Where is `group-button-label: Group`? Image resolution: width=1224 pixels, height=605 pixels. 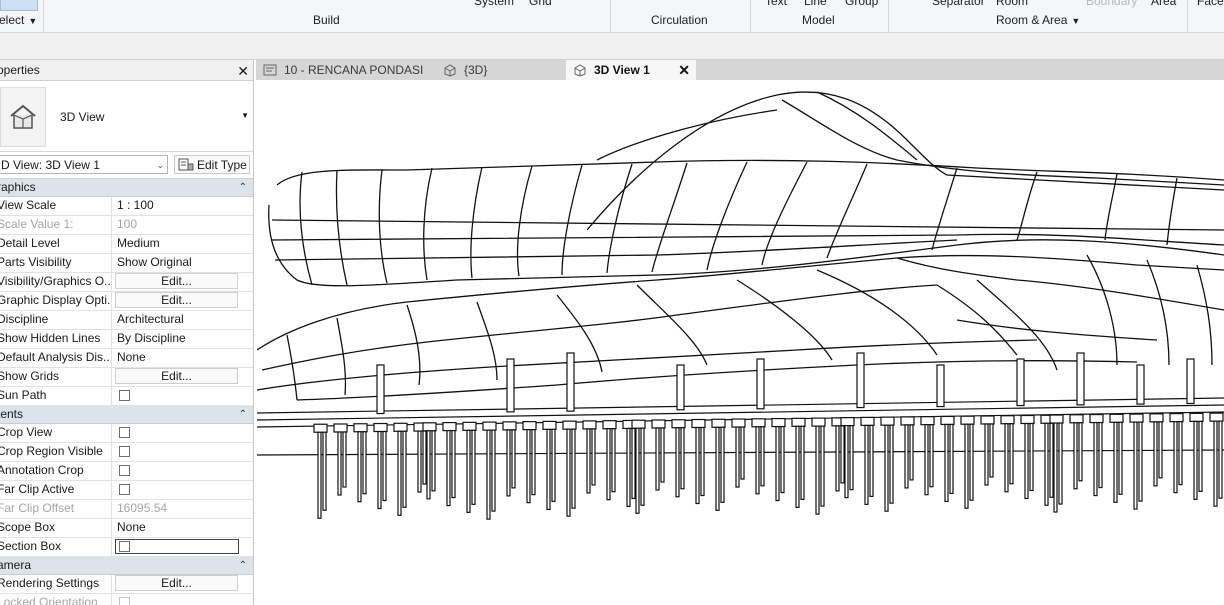 group-button-label: Group is located at coordinates (861, 4).